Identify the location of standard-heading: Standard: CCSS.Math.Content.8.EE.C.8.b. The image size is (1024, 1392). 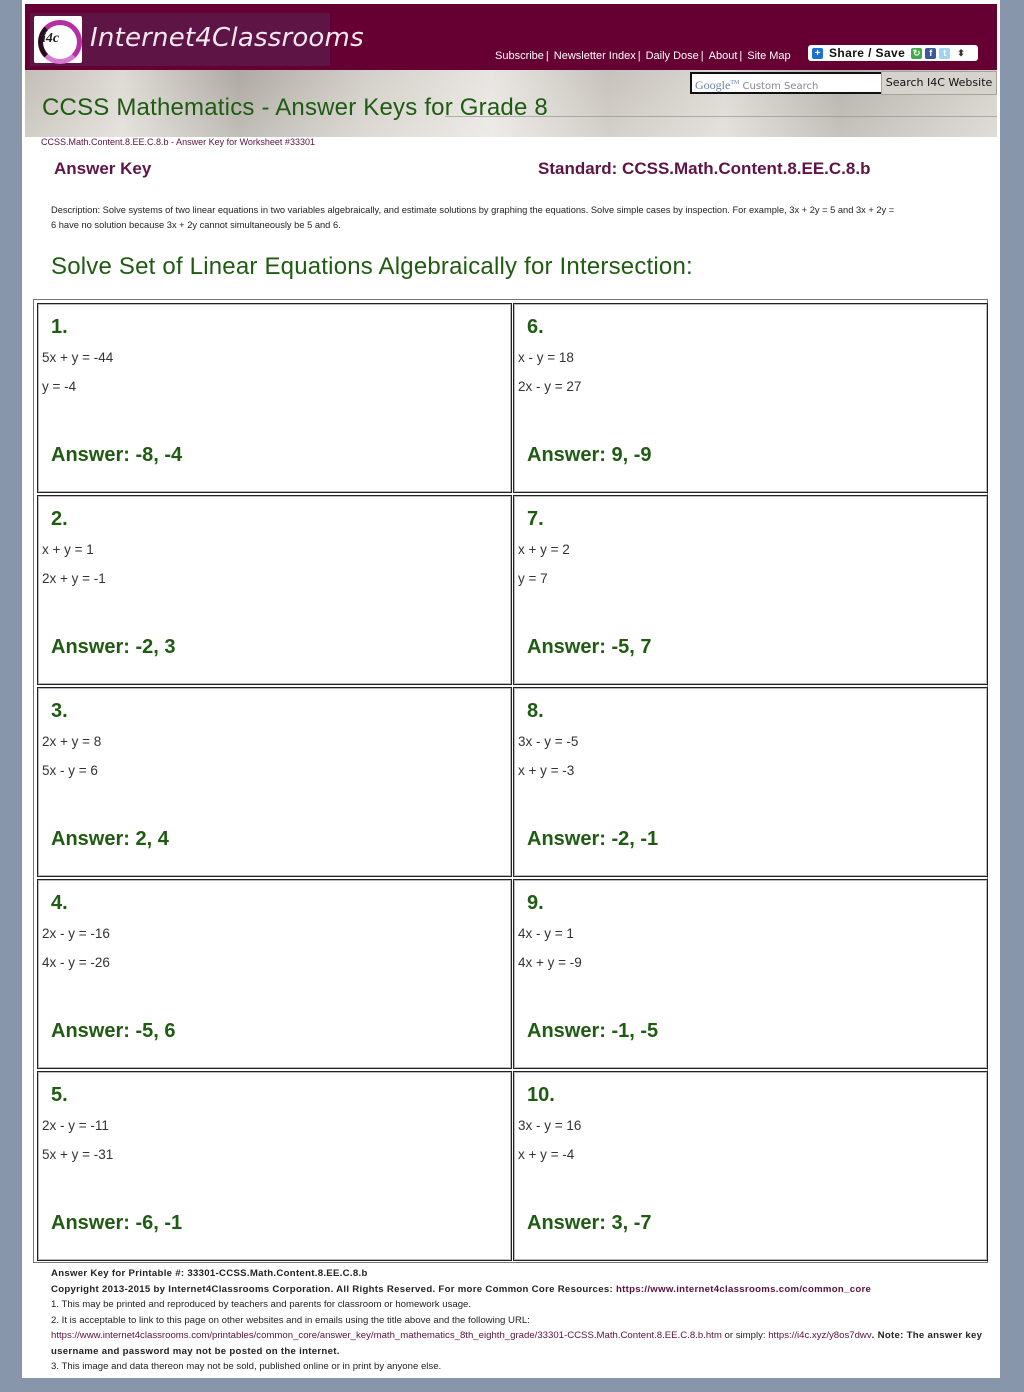
(704, 168).